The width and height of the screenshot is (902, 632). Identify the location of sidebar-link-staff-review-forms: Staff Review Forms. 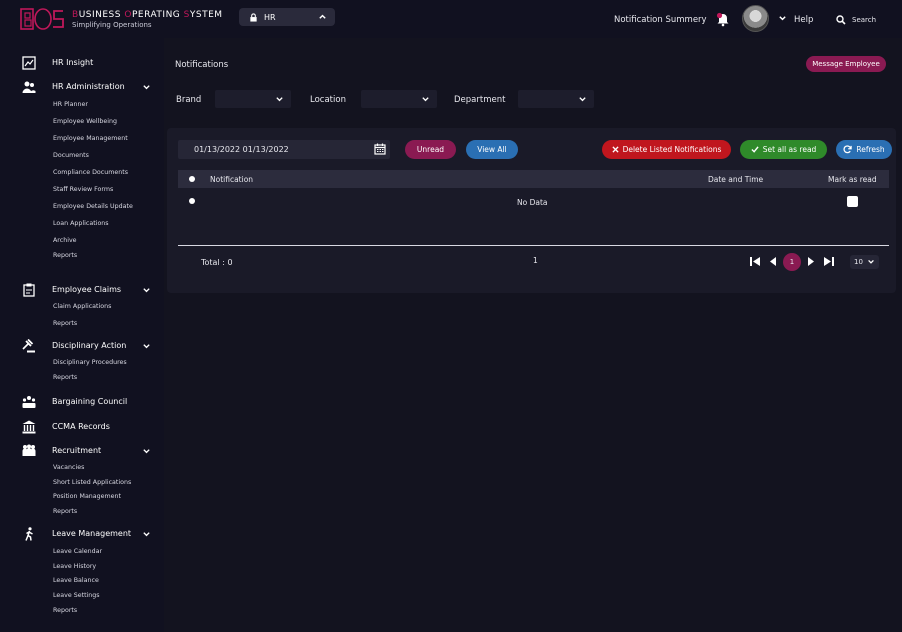
(83, 189).